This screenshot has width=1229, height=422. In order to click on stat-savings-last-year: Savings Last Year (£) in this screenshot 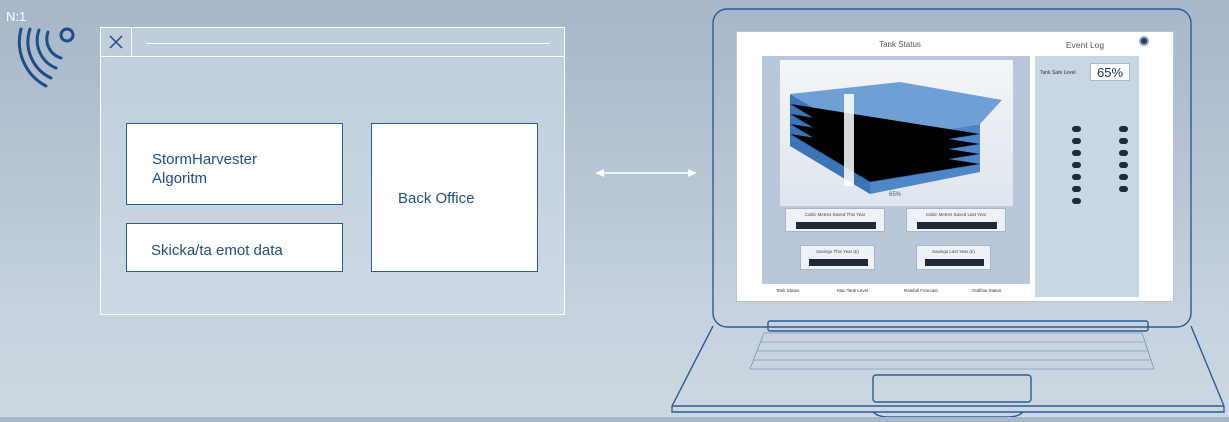, I will do `click(953, 257)`.